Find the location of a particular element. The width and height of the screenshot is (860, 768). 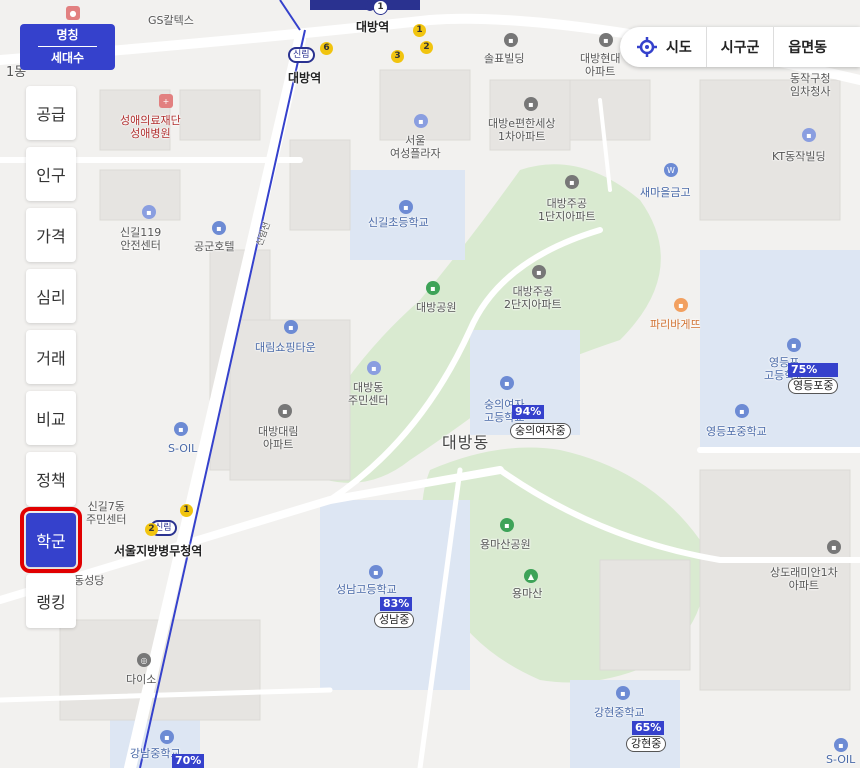

apartment-icon-2: ▪ is located at coordinates (531, 104).